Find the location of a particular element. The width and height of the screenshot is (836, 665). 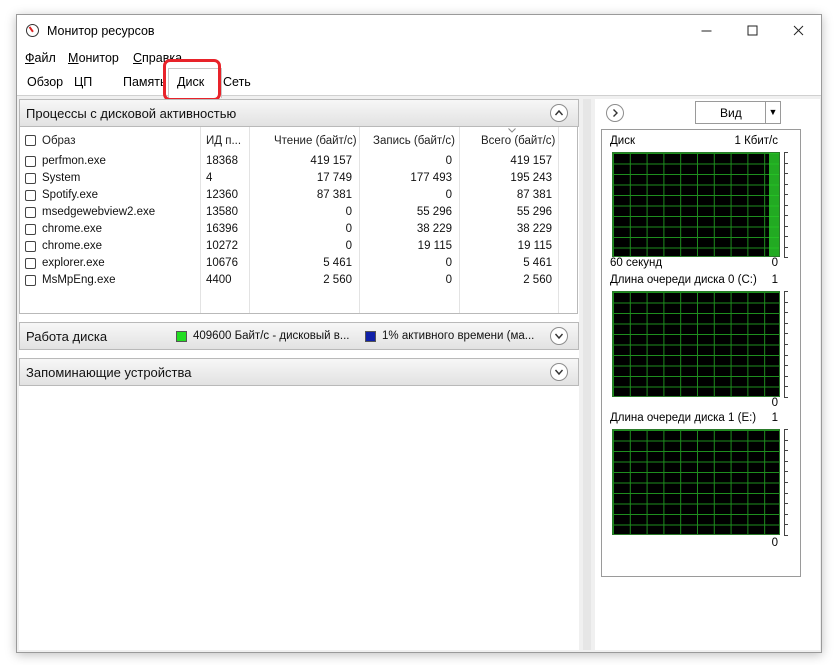

process-image: Spotify.exe is located at coordinates (70, 195).